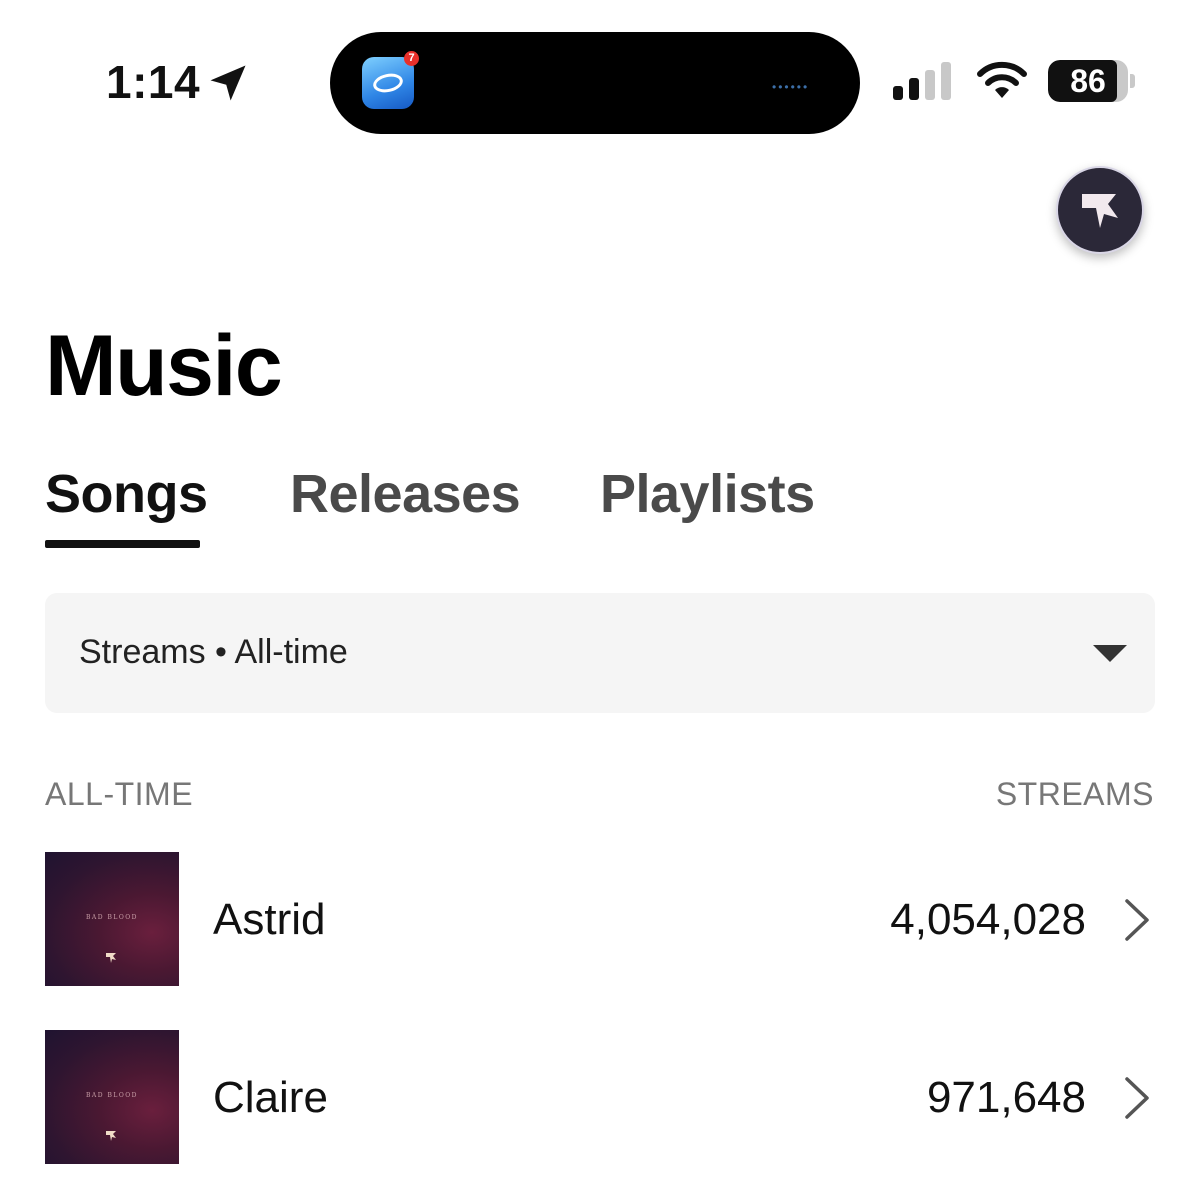 This screenshot has height=1194, width=1200. What do you see at coordinates (228, 83) in the screenshot?
I see `location-arrow-icon` at bounding box center [228, 83].